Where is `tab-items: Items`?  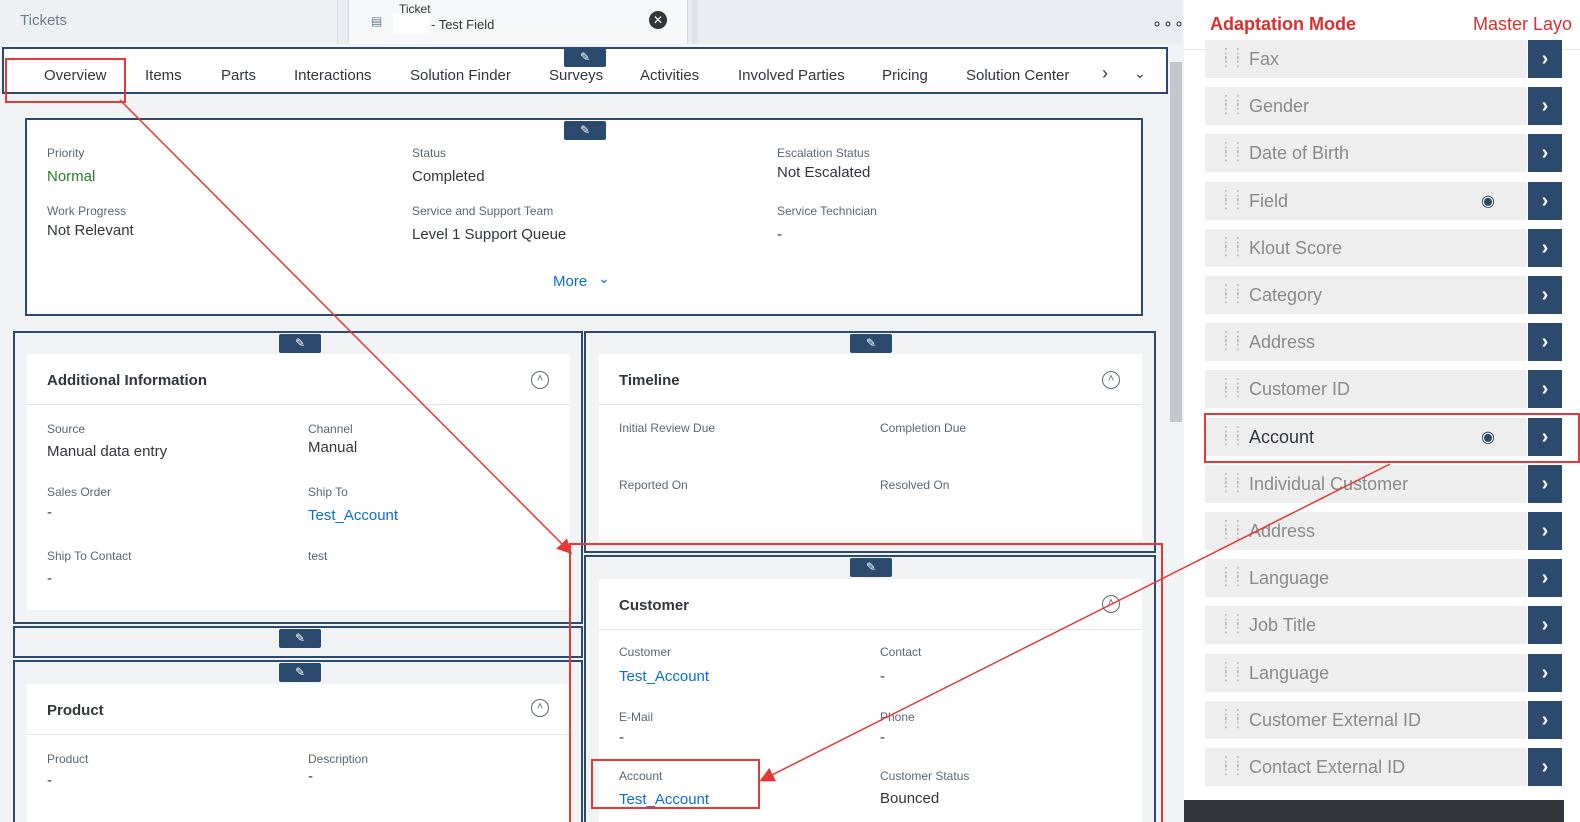 tab-items: Items is located at coordinates (163, 75).